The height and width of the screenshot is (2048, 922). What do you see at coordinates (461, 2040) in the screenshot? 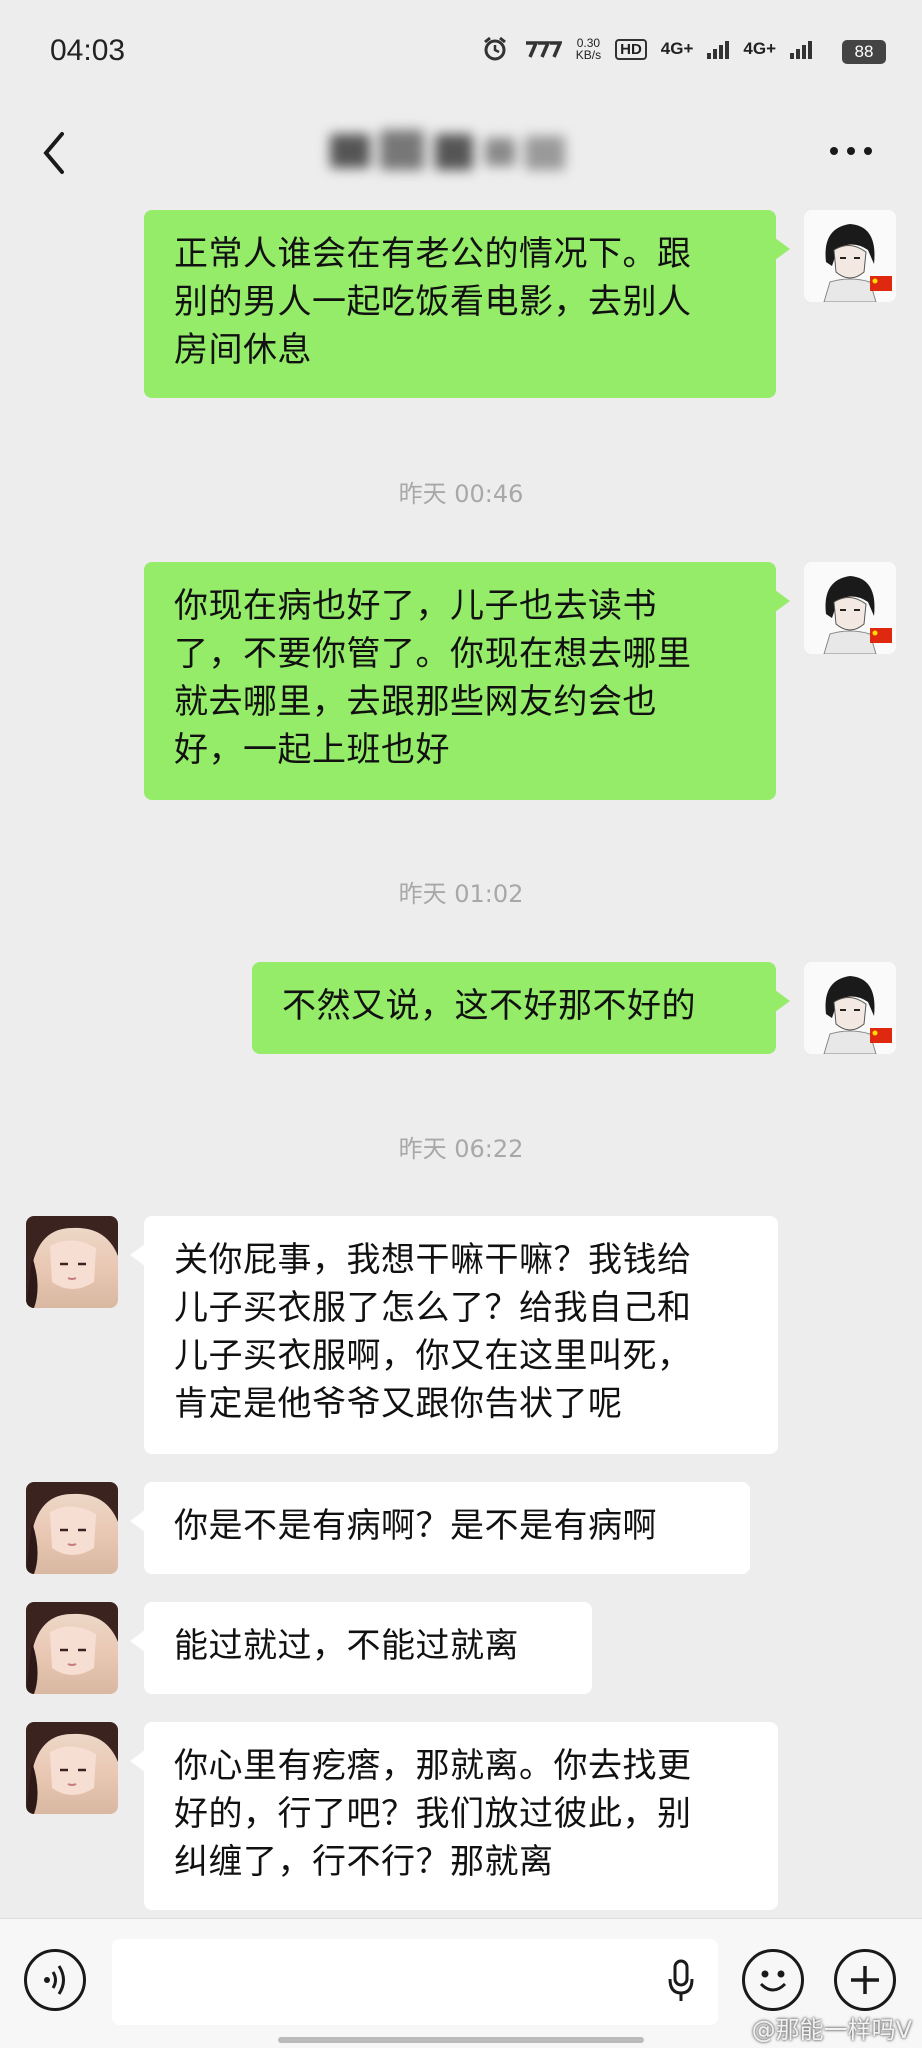
I see `home-indicator` at bounding box center [461, 2040].